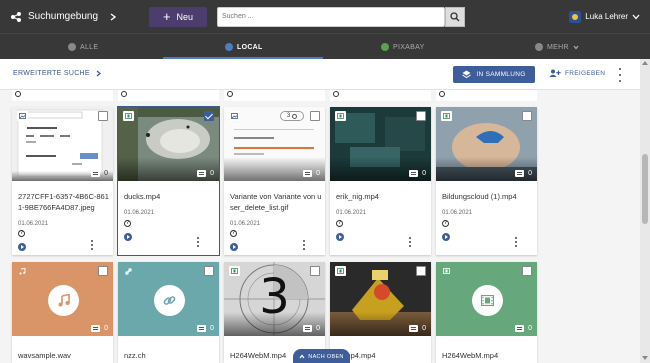 This screenshot has width=650, height=363. What do you see at coordinates (321, 356) in the screenshot?
I see `back-to-top-button: NACH OBEN` at bounding box center [321, 356].